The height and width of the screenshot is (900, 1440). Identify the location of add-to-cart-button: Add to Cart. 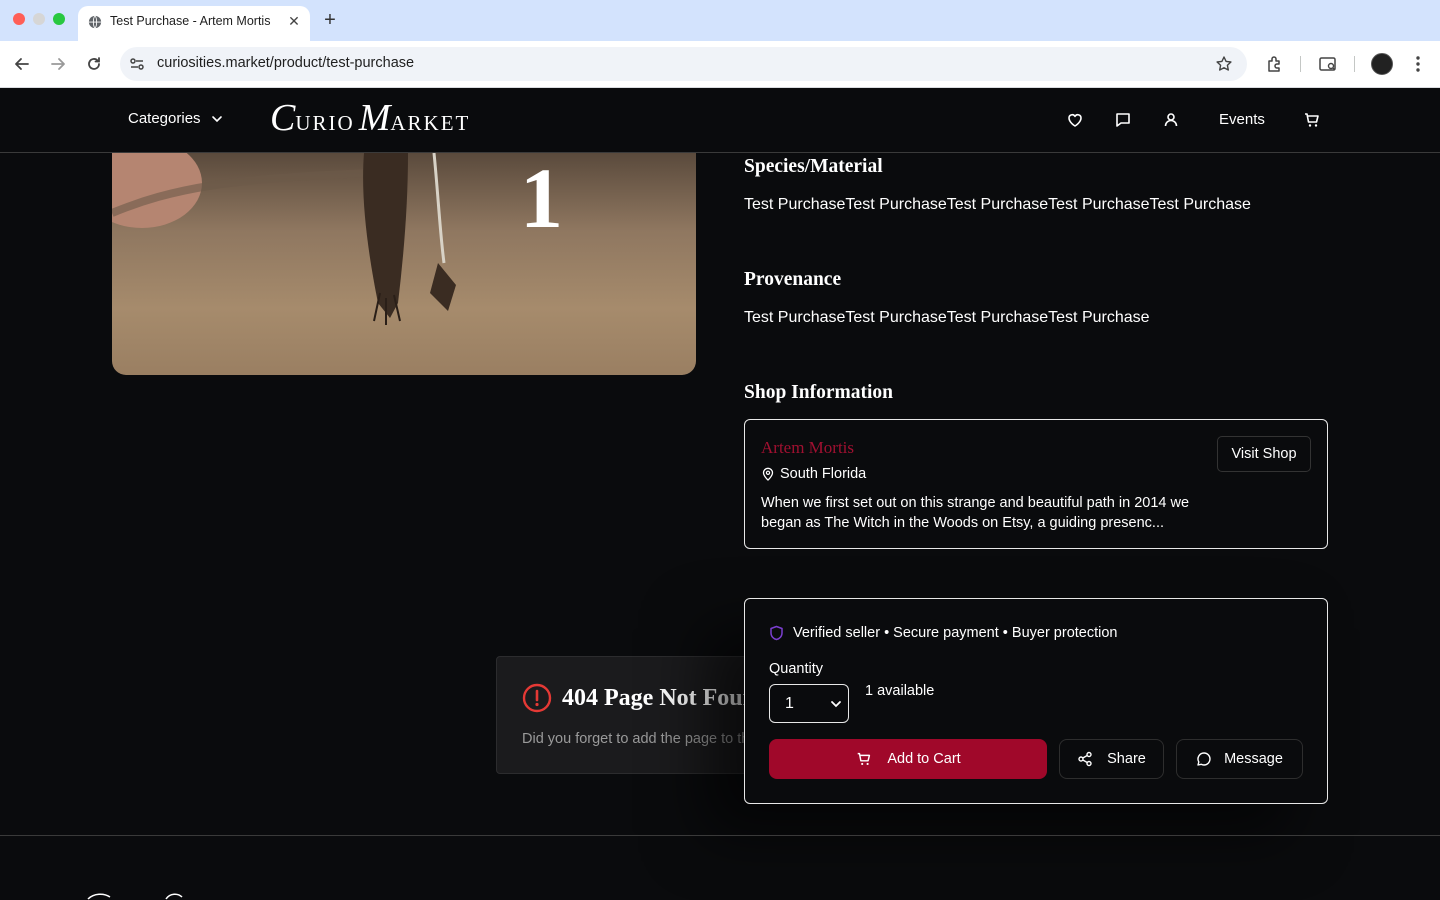
(908, 759).